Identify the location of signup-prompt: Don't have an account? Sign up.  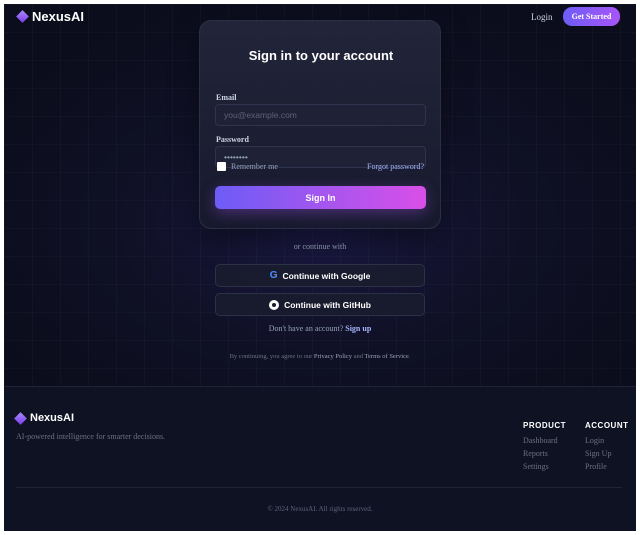
(320, 328).